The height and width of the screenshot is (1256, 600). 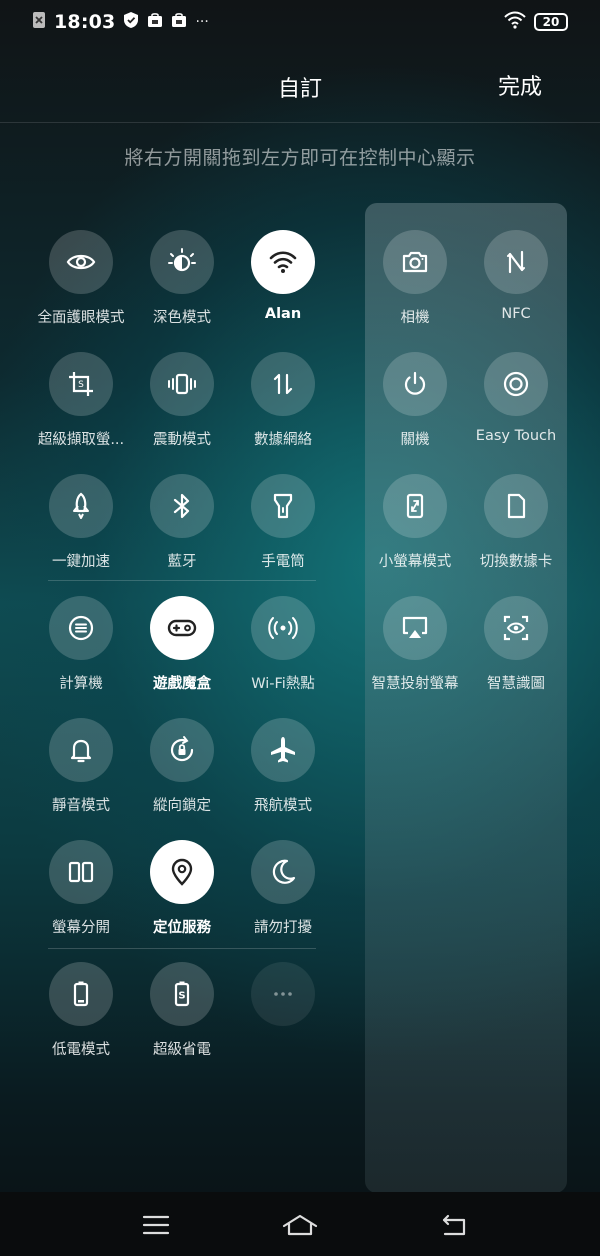 What do you see at coordinates (182, 888) in the screenshot?
I see `tile-location: 定位服務` at bounding box center [182, 888].